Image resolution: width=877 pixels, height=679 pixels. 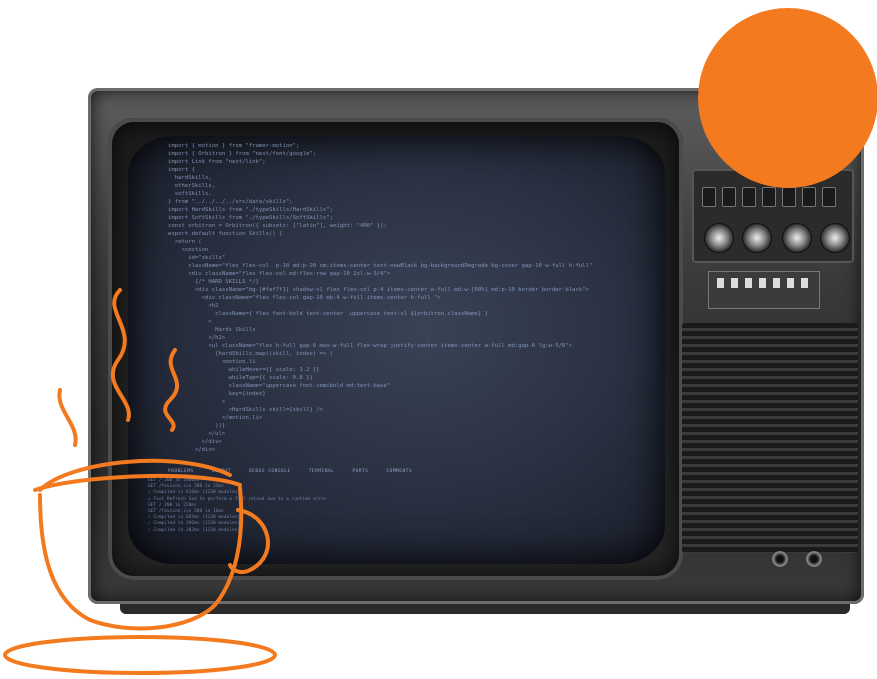 What do you see at coordinates (770, 438) in the screenshot?
I see `speaker-grille` at bounding box center [770, 438].